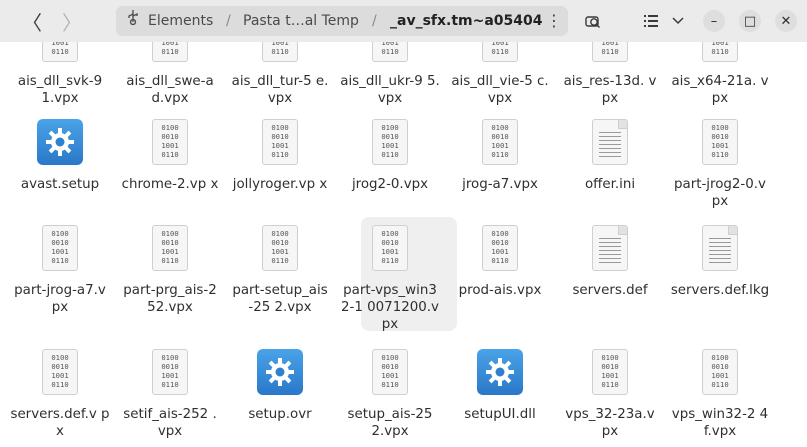  I want to click on file-item: 0100001010010110 ais_x64-21a. vpx, so click(720, 74).